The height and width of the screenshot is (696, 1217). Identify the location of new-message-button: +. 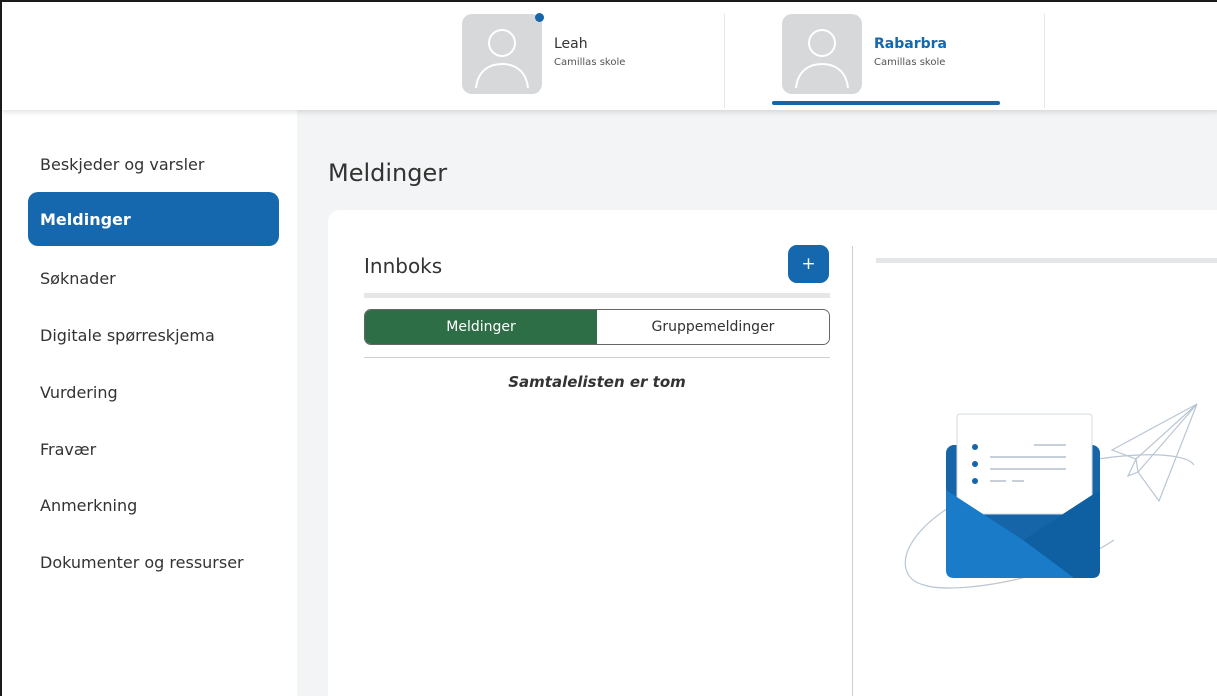
(808, 264).